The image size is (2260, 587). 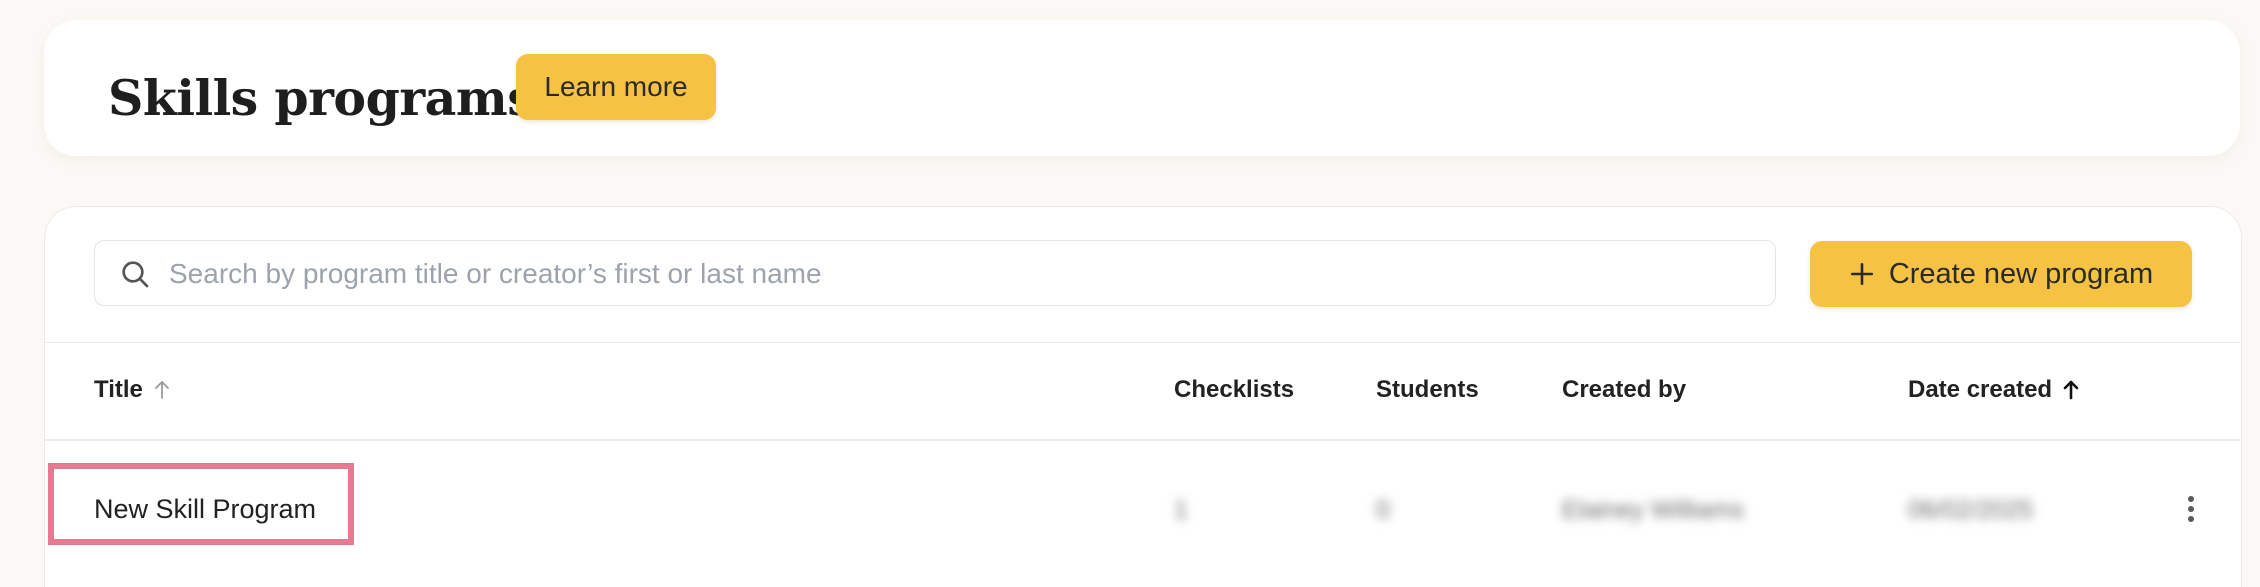 I want to click on page-title: Skills programs, so click(x=321, y=98).